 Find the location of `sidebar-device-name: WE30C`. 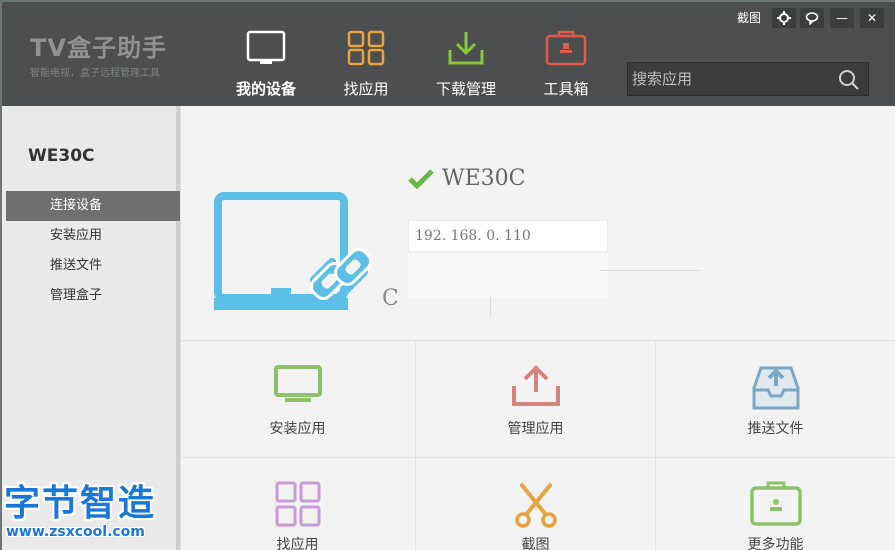

sidebar-device-name: WE30C is located at coordinates (61, 156).